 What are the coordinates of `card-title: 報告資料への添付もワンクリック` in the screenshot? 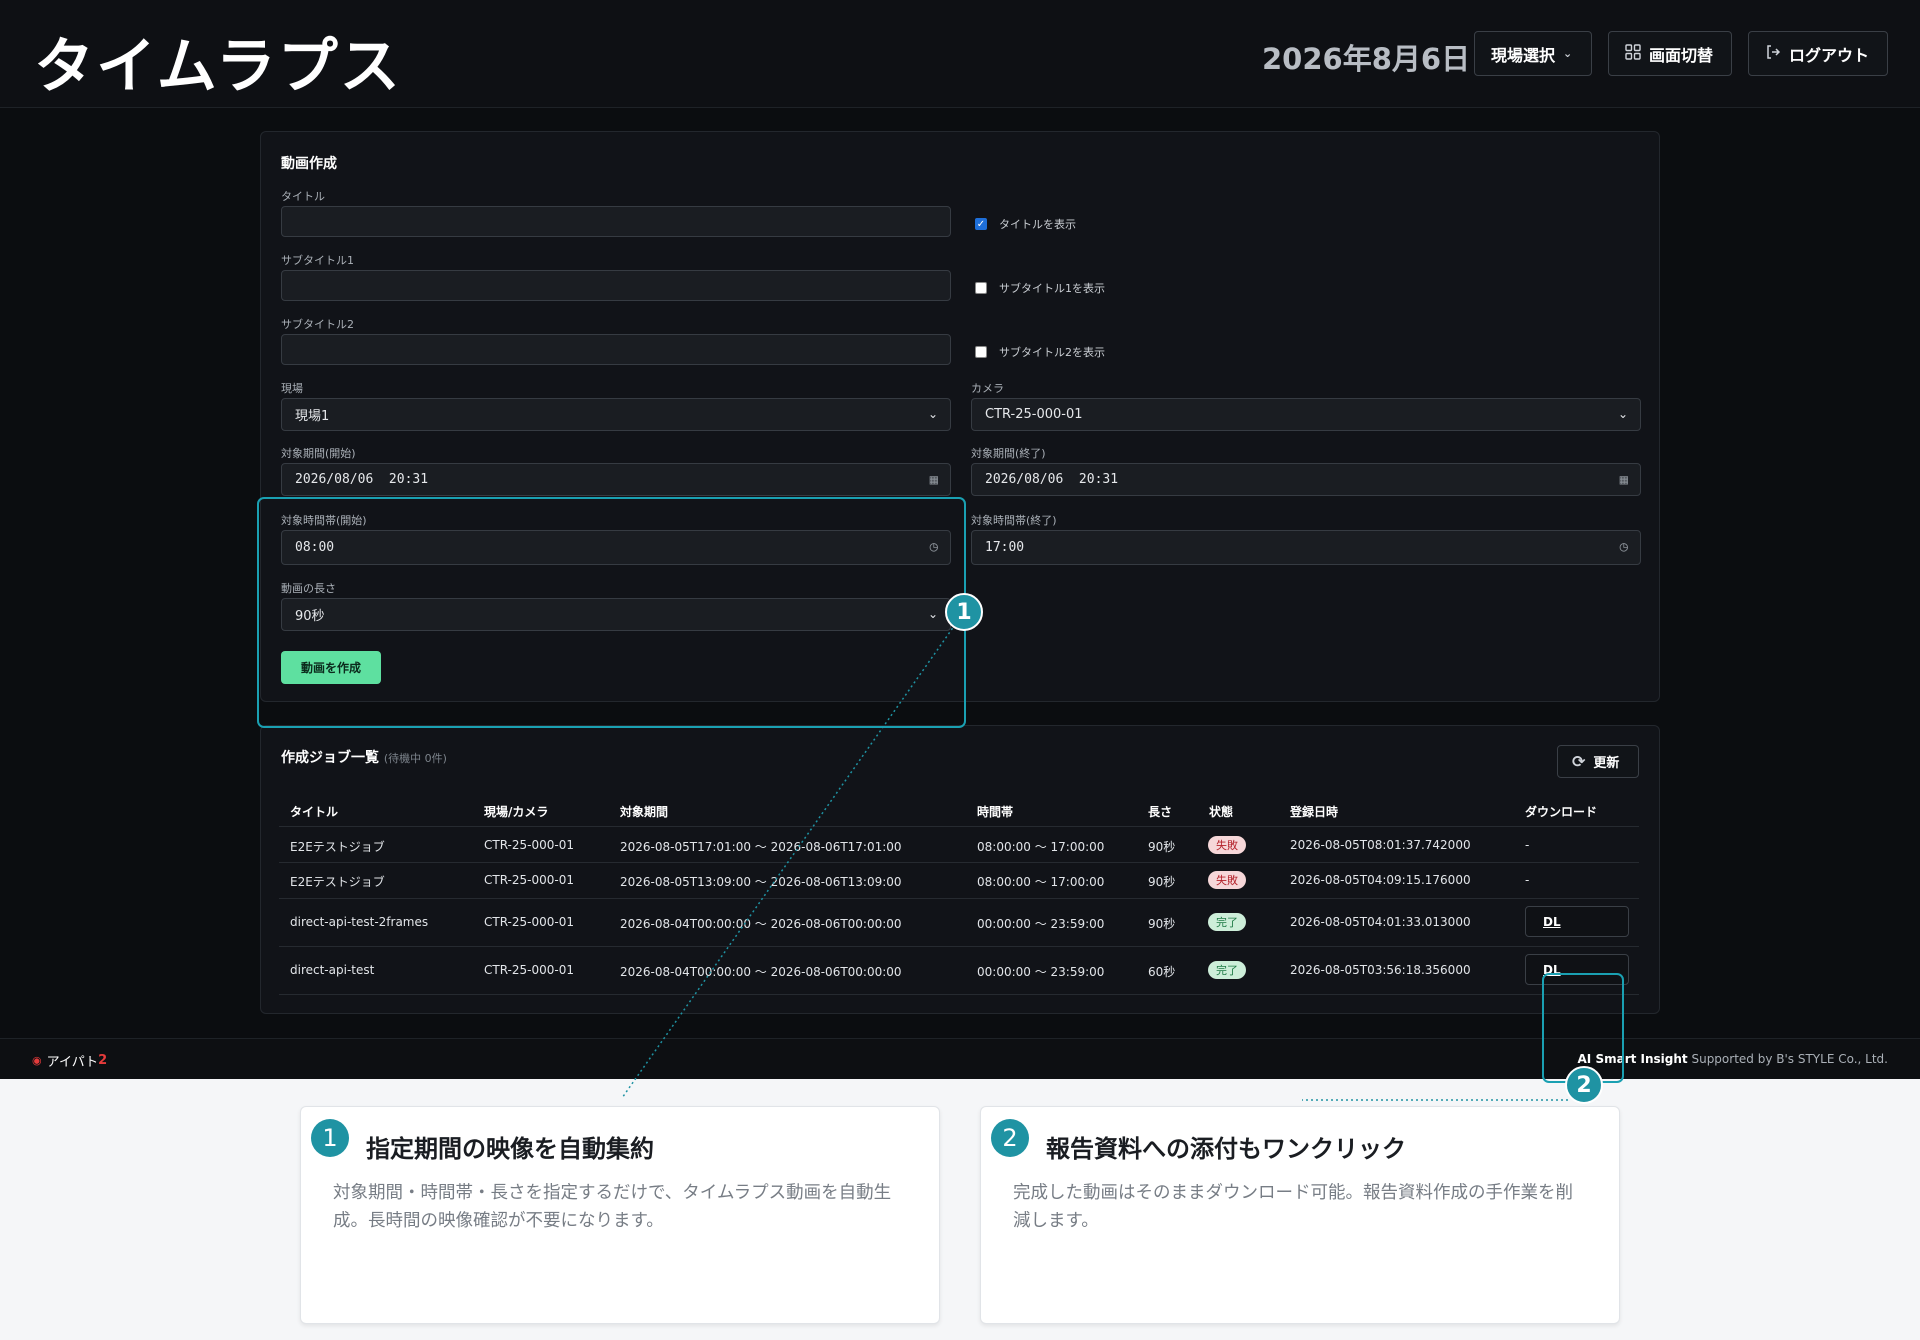 It's located at (1226, 1149).